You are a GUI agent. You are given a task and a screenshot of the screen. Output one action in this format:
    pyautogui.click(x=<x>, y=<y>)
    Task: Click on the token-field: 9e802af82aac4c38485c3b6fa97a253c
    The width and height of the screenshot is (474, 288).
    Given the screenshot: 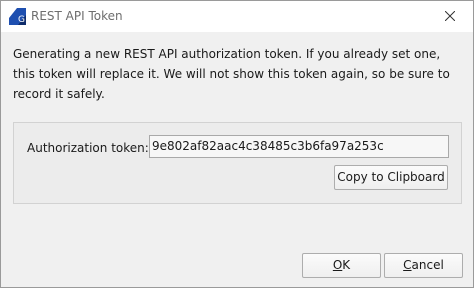 What is the action you would take?
    pyautogui.click(x=299, y=146)
    